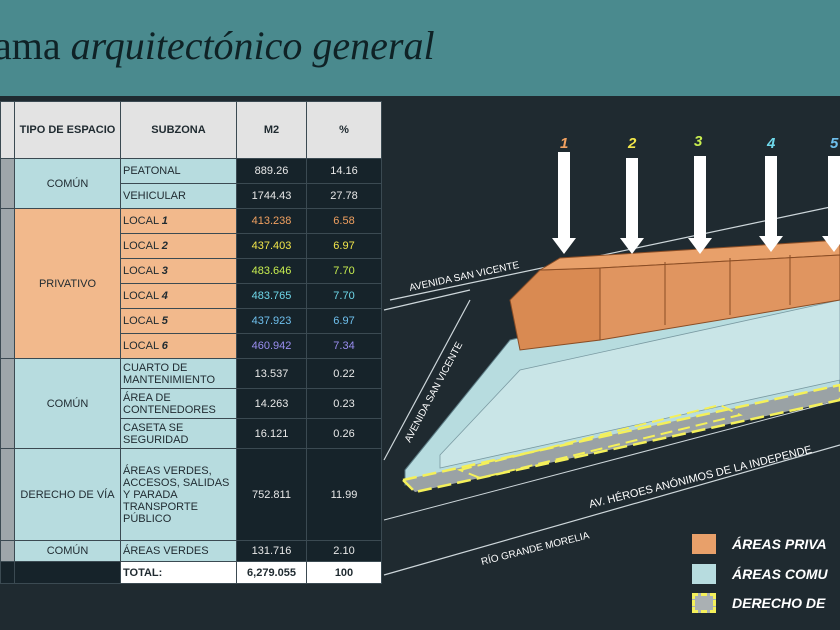 This screenshot has width=840, height=630. I want to click on m2-cell: 13.537, so click(271, 373).